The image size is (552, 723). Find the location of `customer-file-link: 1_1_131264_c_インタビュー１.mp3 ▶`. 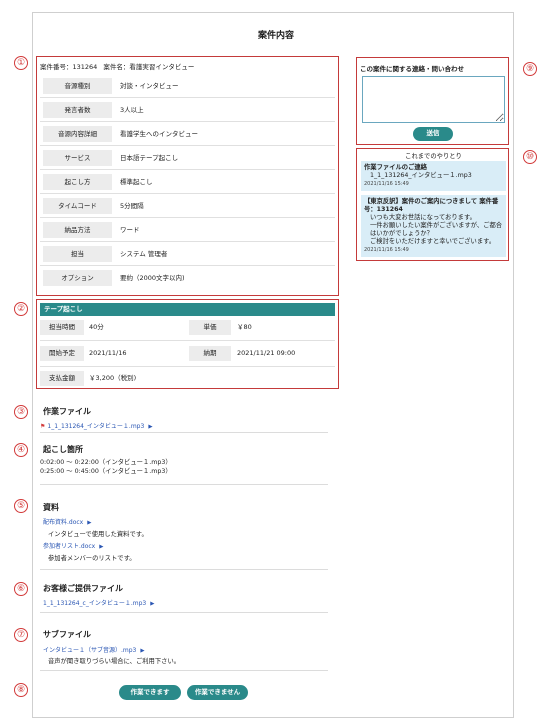

customer-file-link: 1_1_131264_c_インタビュー１.mp3 ▶ is located at coordinates (98, 602).